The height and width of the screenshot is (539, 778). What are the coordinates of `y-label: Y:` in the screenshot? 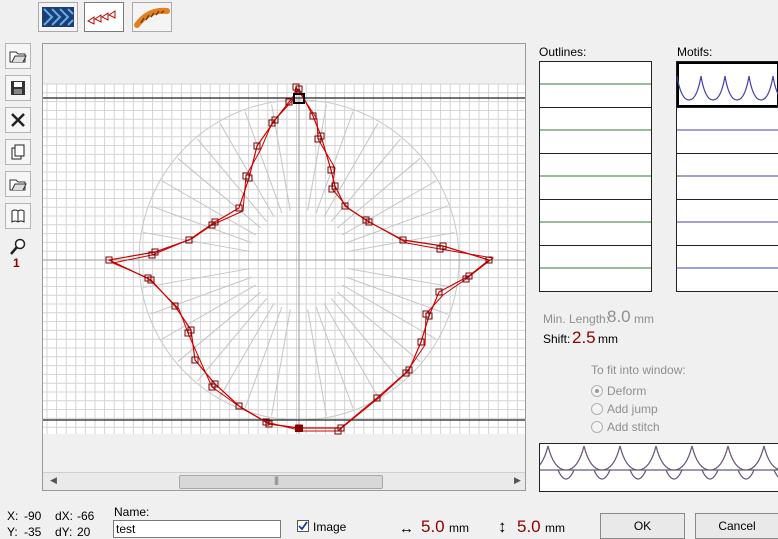 It's located at (12, 532).